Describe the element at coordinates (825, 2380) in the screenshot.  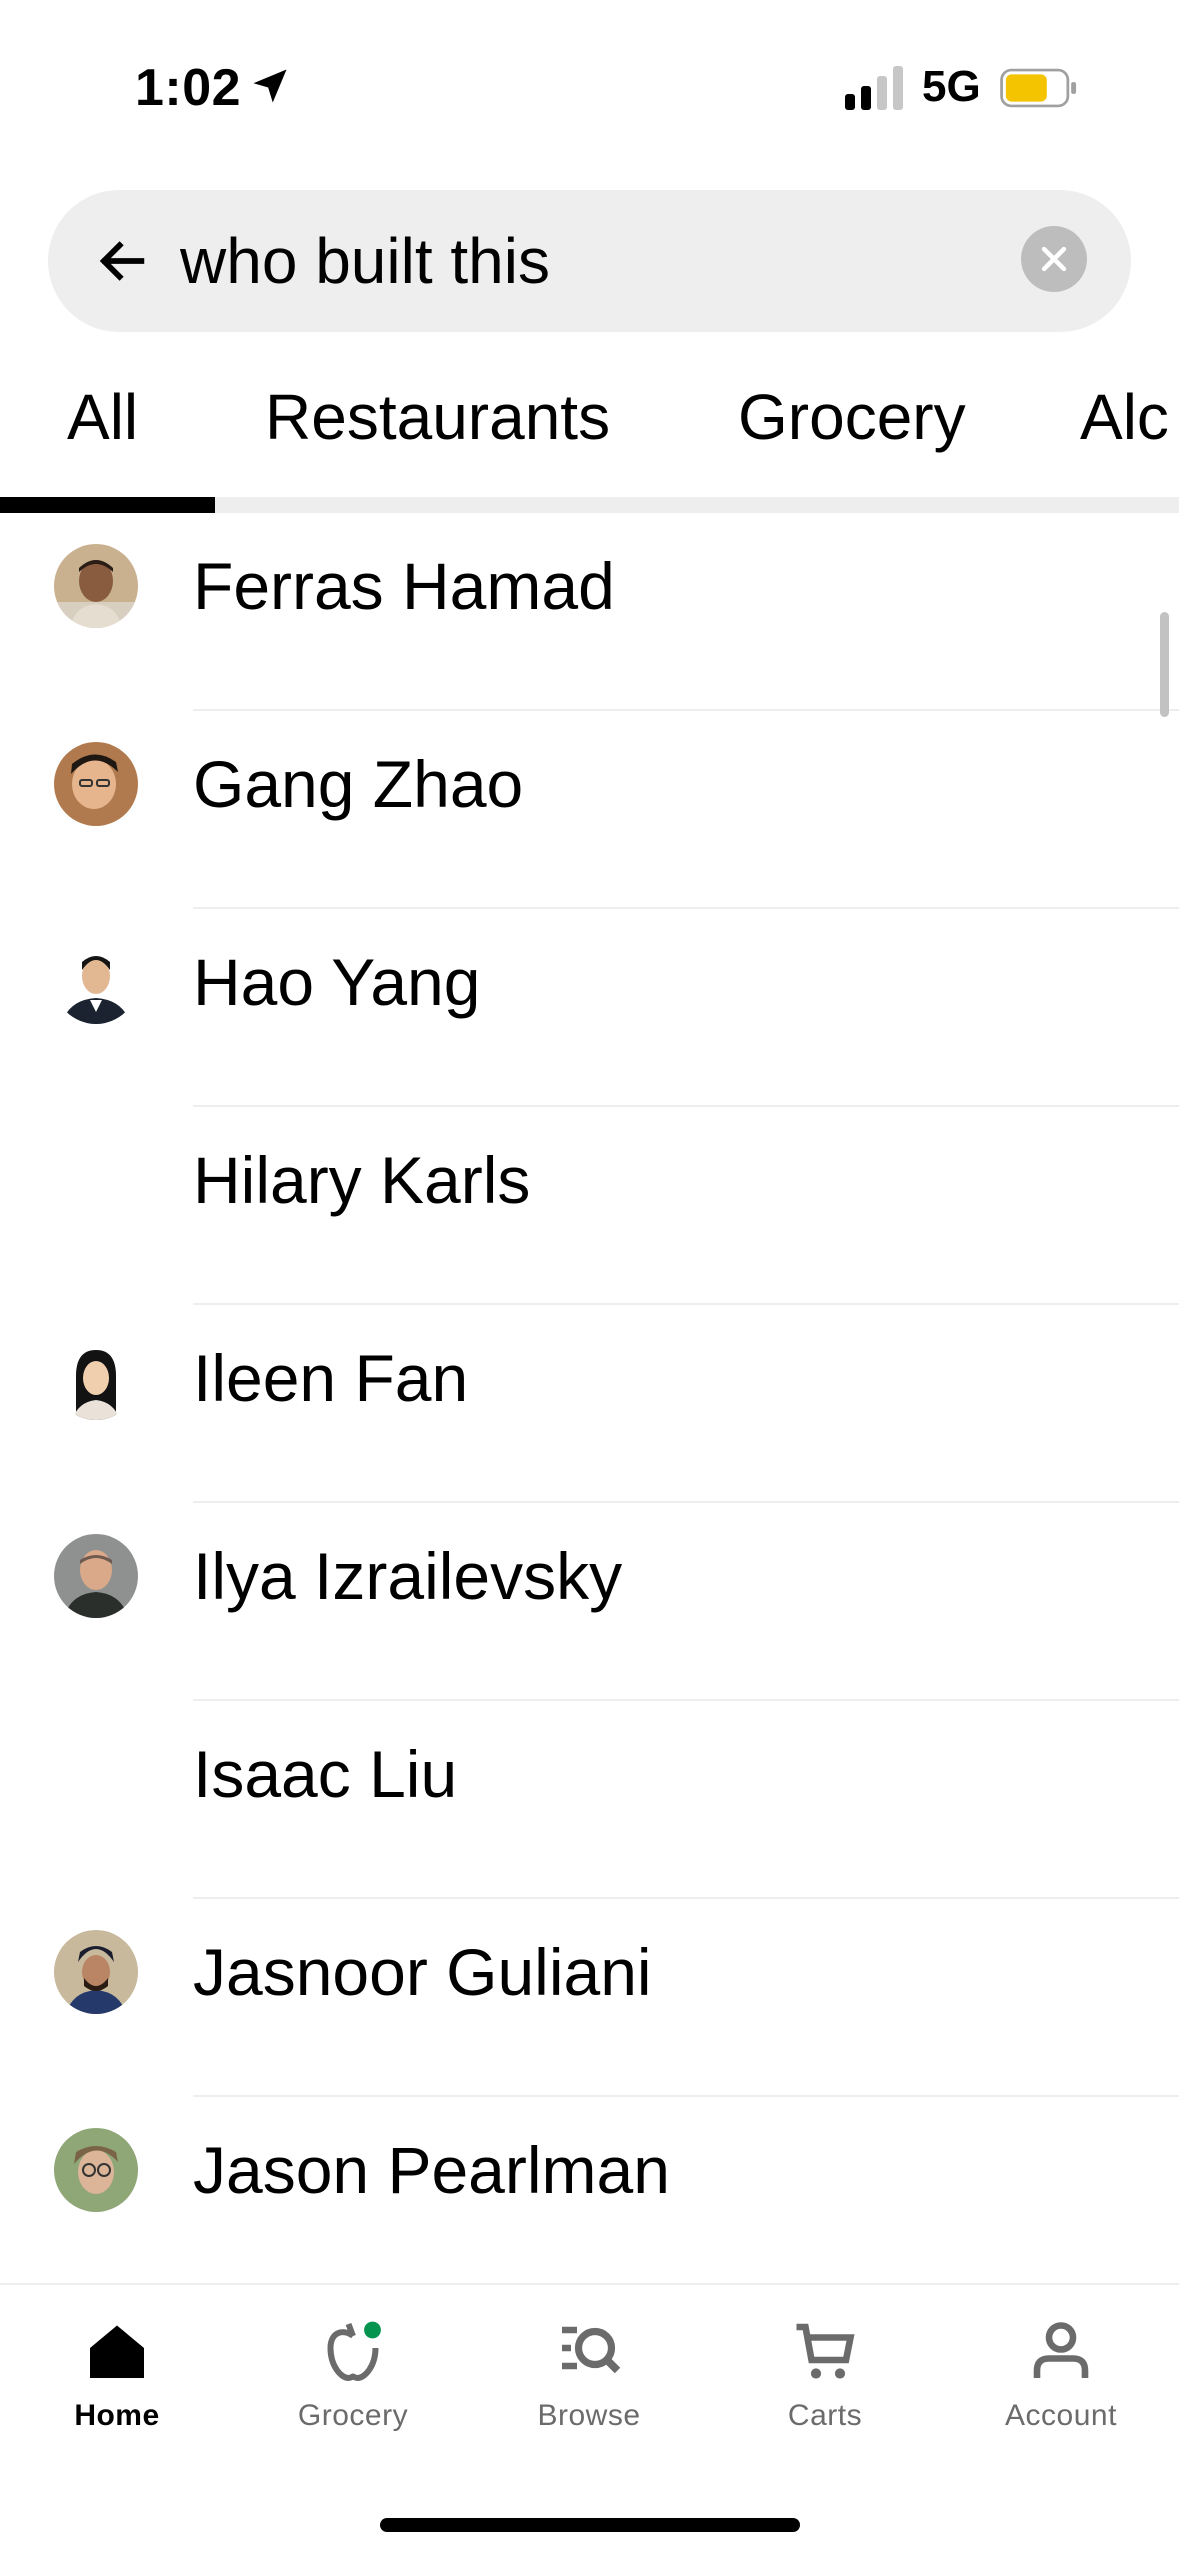
I see `nav-carts: Carts` at that location.